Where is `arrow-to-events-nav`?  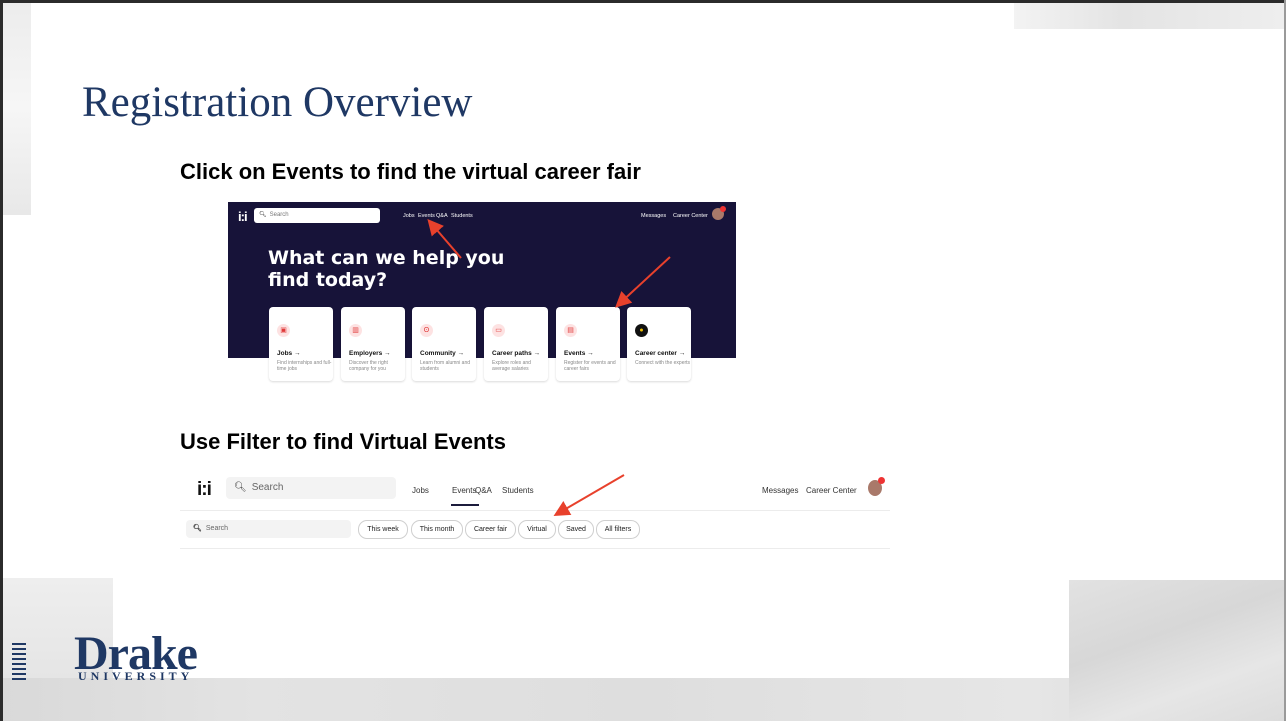 arrow-to-events-nav is located at coordinates (444, 238).